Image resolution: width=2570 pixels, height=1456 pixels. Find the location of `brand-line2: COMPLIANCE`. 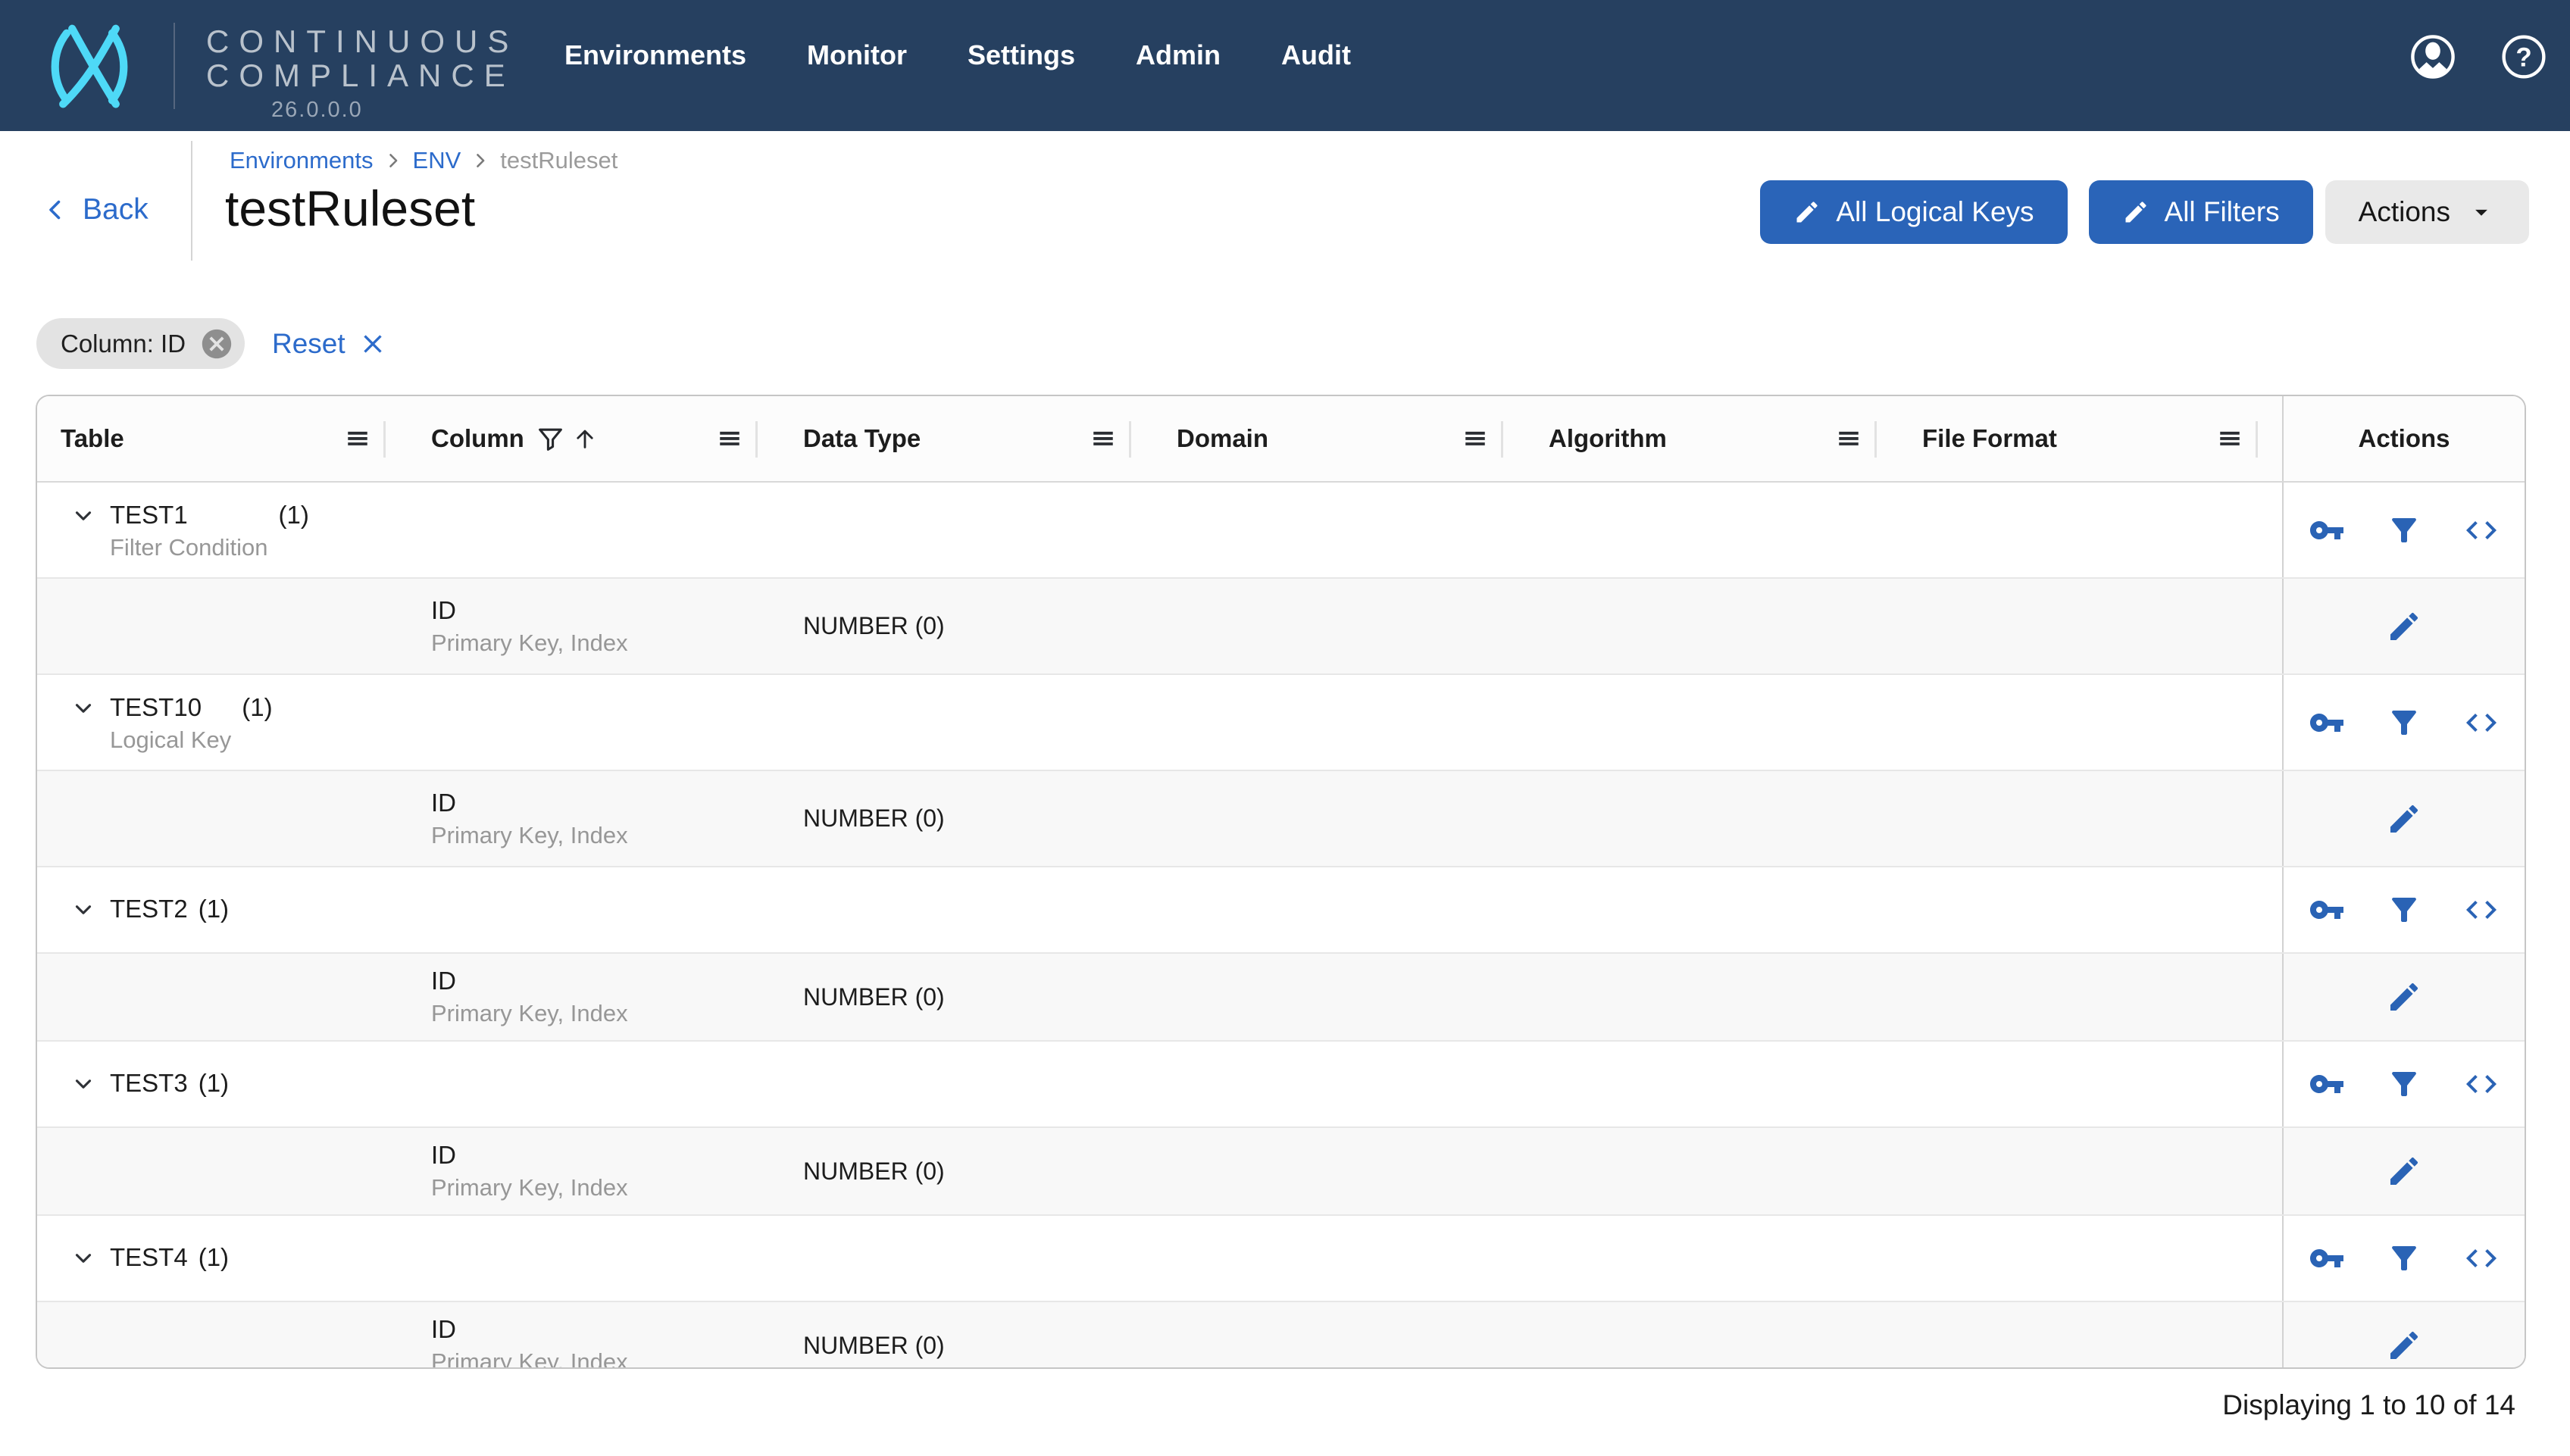

brand-line2: COMPLIANCE is located at coordinates (360, 75).